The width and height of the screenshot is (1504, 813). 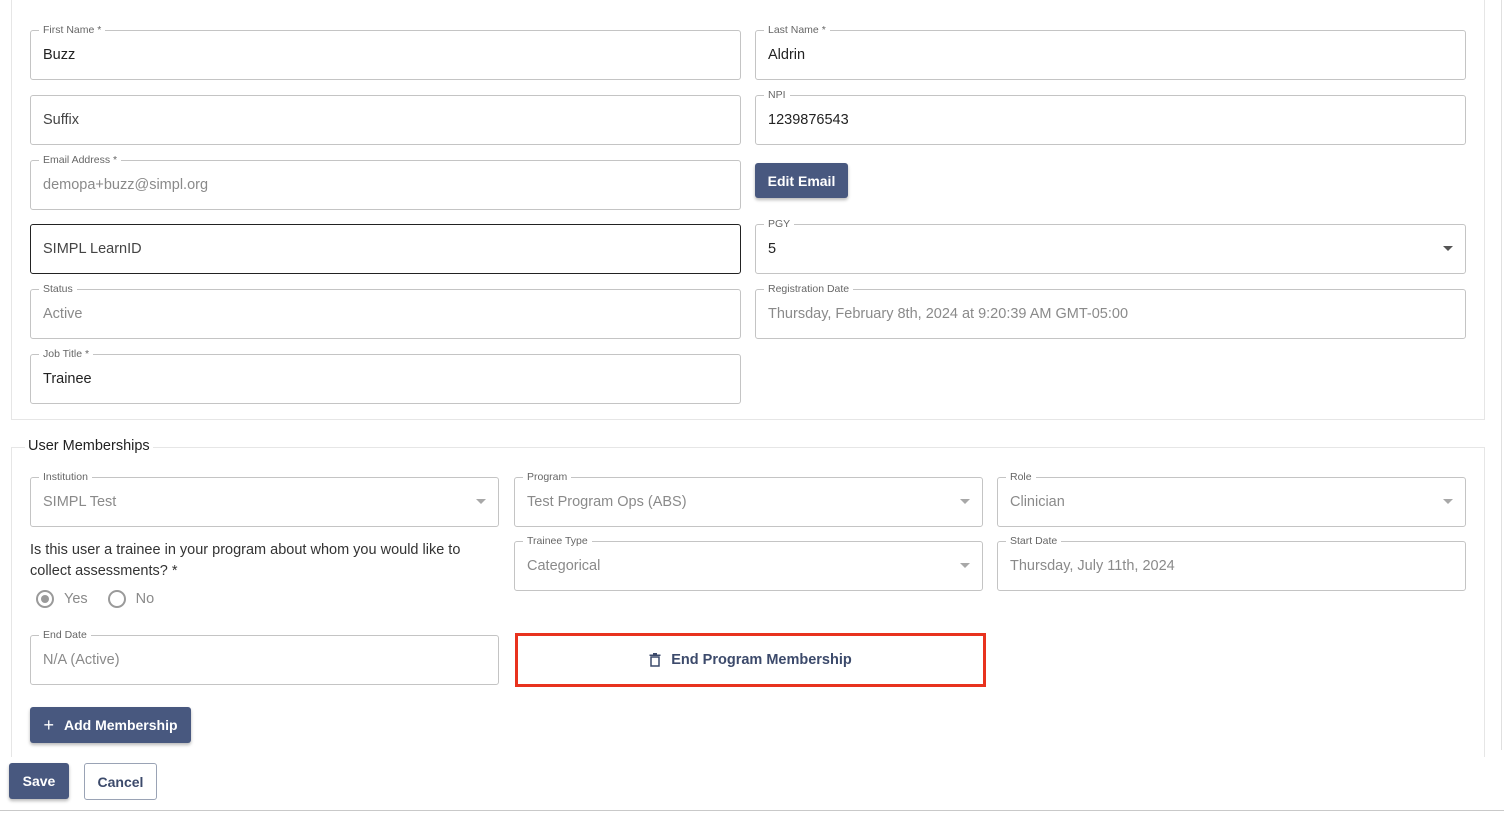 I want to click on status-value: Active, so click(x=63, y=314).